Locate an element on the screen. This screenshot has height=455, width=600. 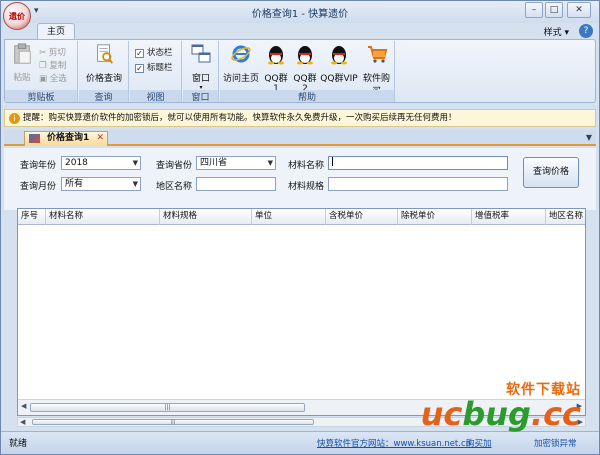
doc-tab-label: 价格查询1 is located at coordinates (68, 138).